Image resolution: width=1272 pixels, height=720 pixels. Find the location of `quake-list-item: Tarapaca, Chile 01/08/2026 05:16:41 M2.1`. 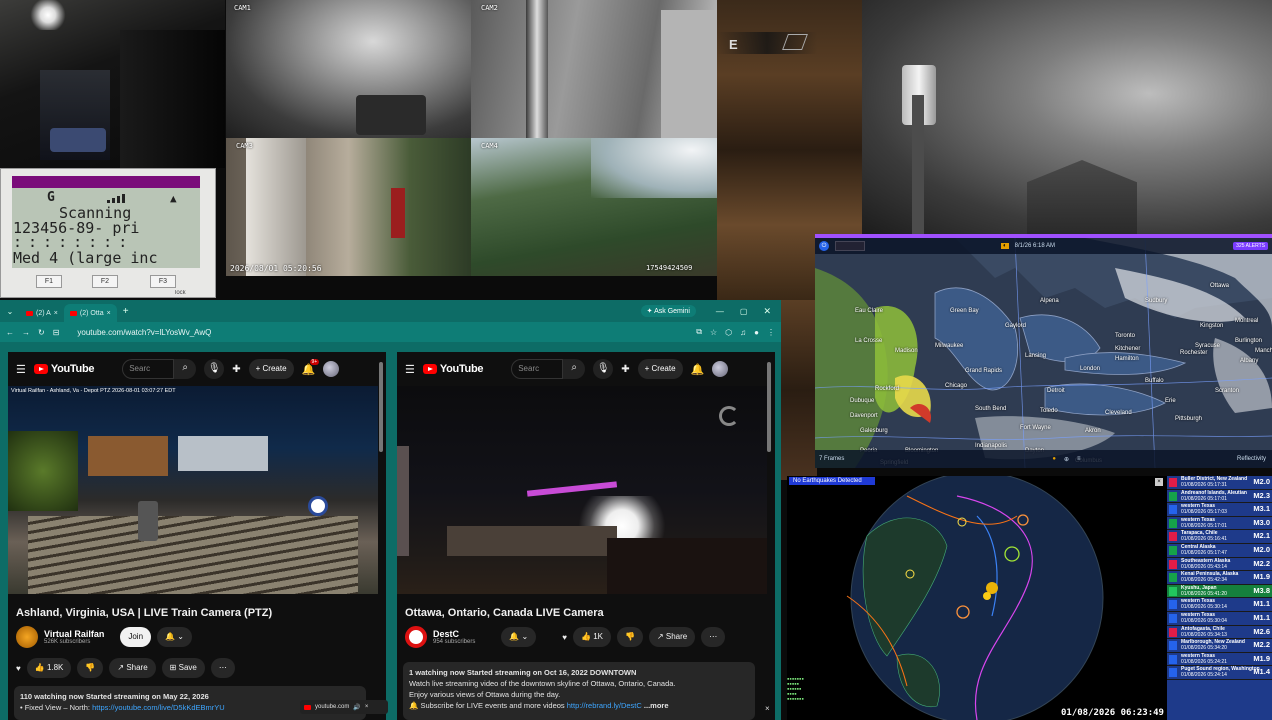

quake-list-item: Tarapaca, Chile 01/08/2026 05:16:41 M2.1 is located at coordinates (1219, 537).